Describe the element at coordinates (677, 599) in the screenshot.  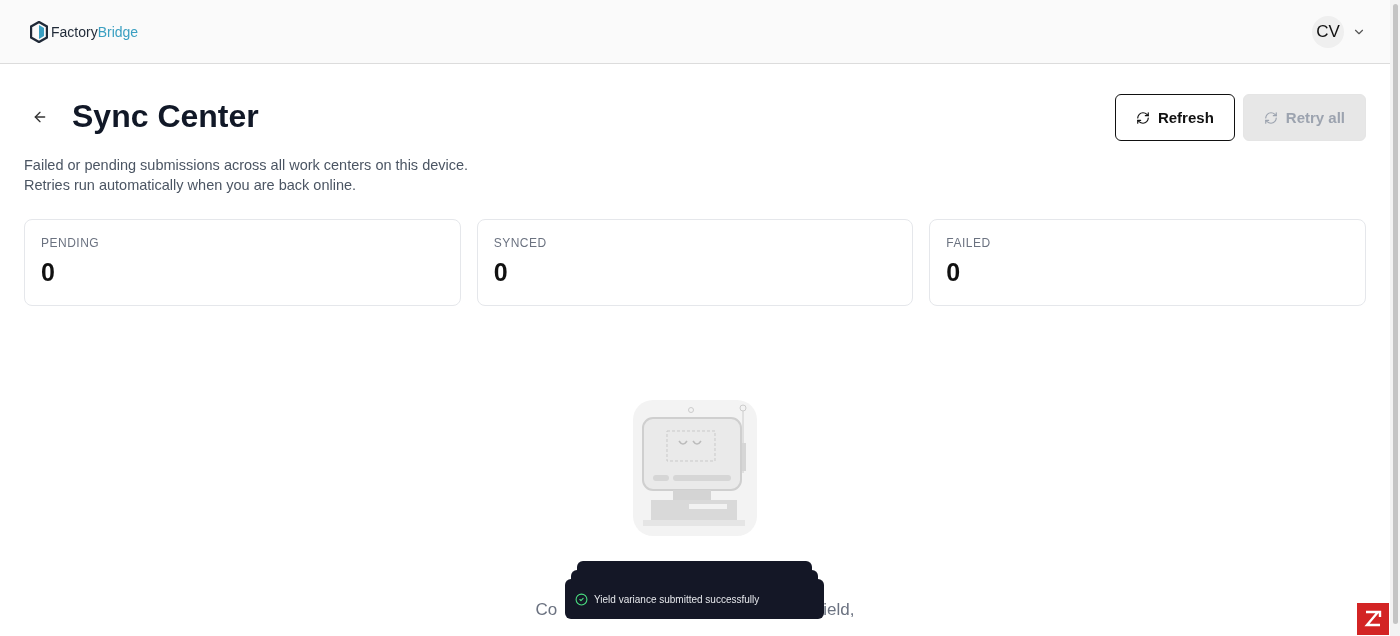
I see `toast-message: Yield variance submitted successfully` at that location.